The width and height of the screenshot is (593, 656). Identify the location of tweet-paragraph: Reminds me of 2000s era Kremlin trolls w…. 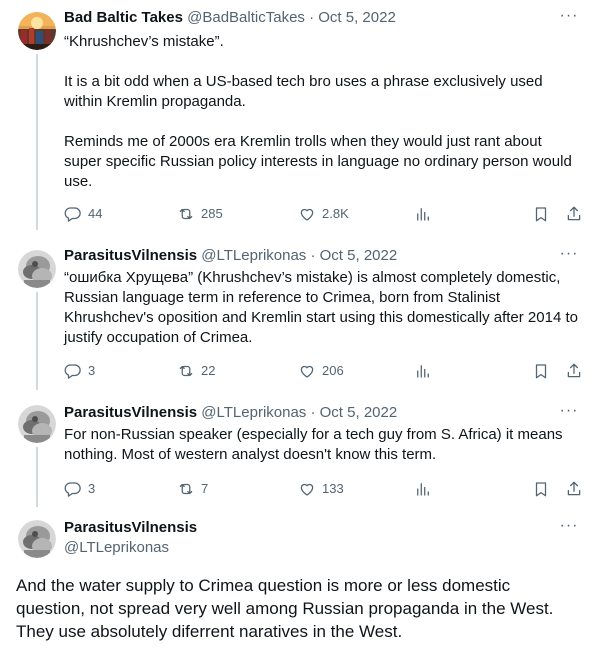
(318, 161).